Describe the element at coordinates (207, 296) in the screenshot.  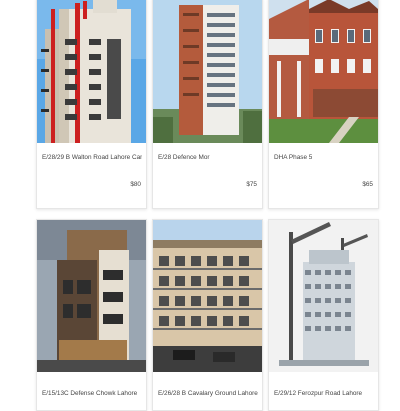
I see `property-photo-cavalary-ground` at that location.